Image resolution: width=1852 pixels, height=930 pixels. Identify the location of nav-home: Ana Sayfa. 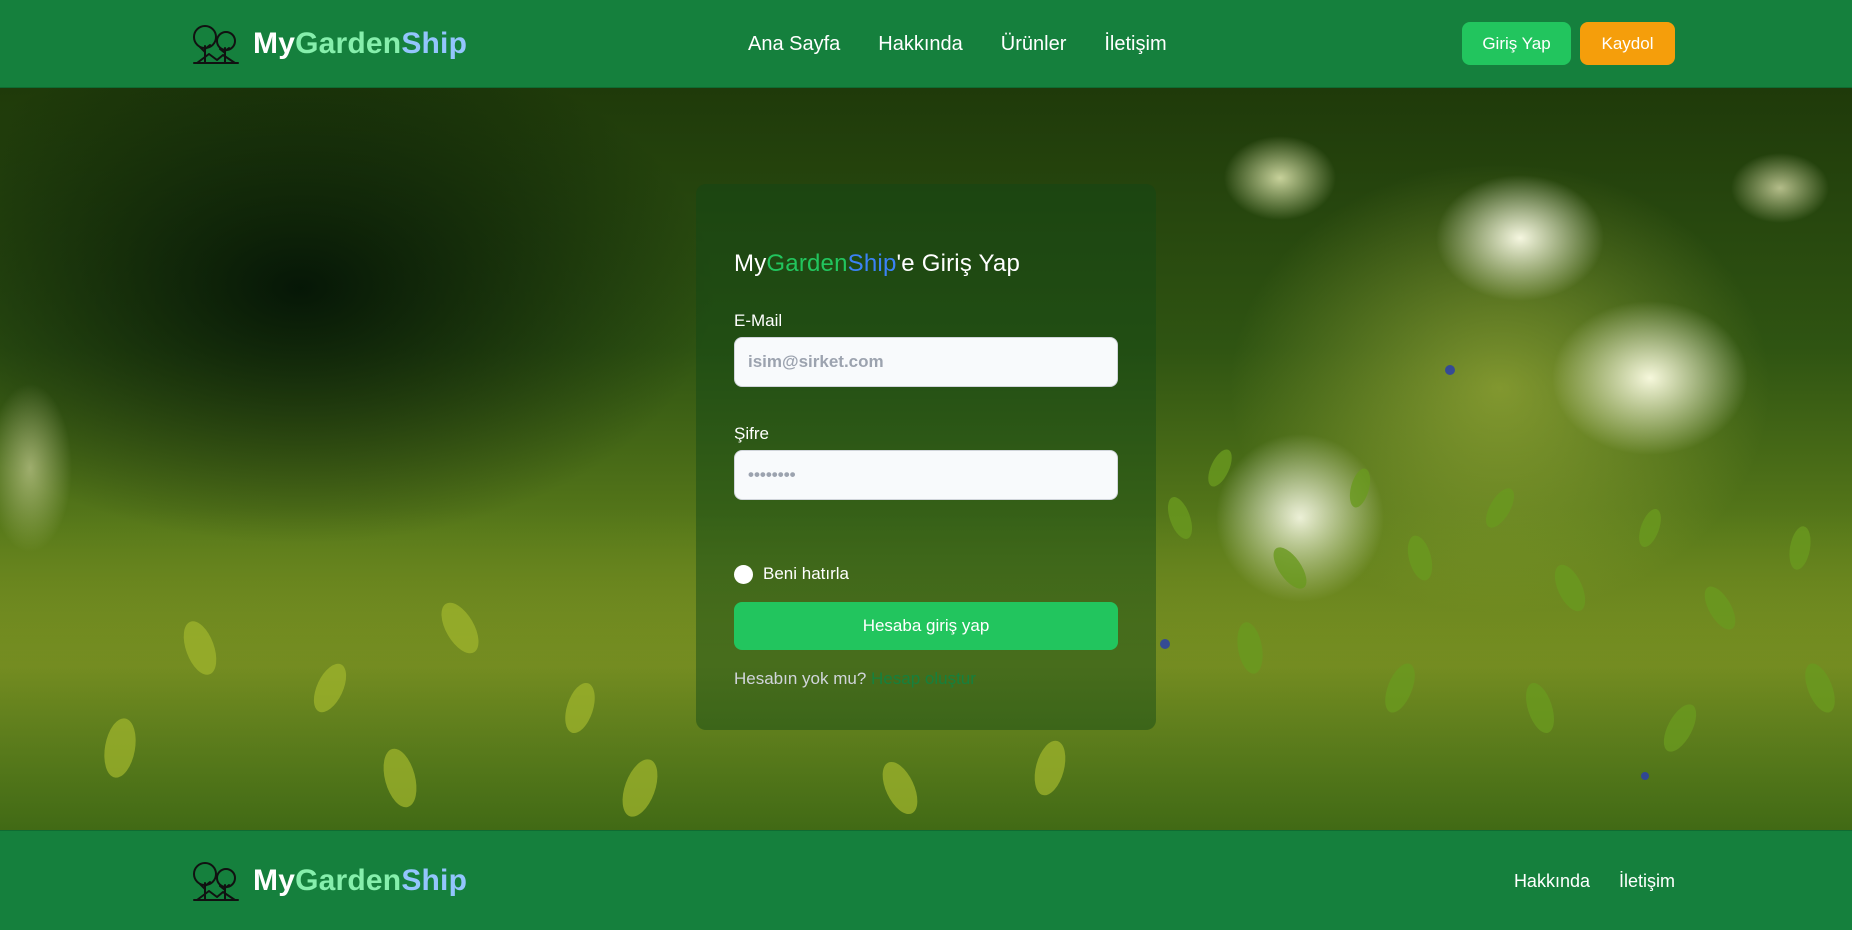
(794, 44).